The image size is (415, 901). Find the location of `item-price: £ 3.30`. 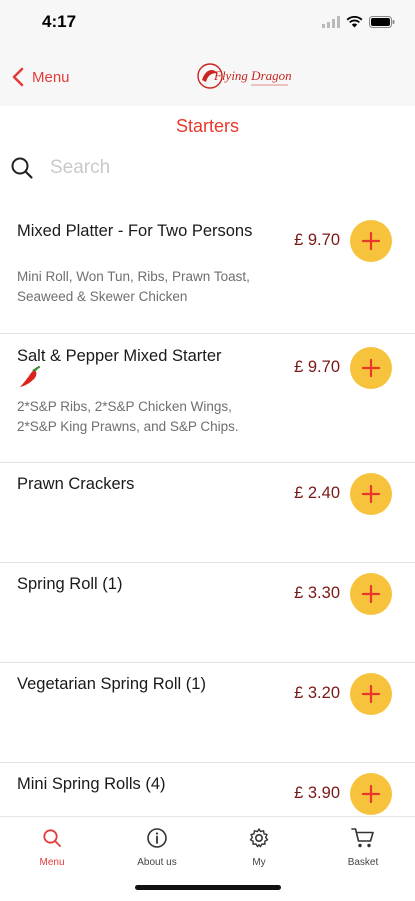

item-price: £ 3.30 is located at coordinates (317, 593).